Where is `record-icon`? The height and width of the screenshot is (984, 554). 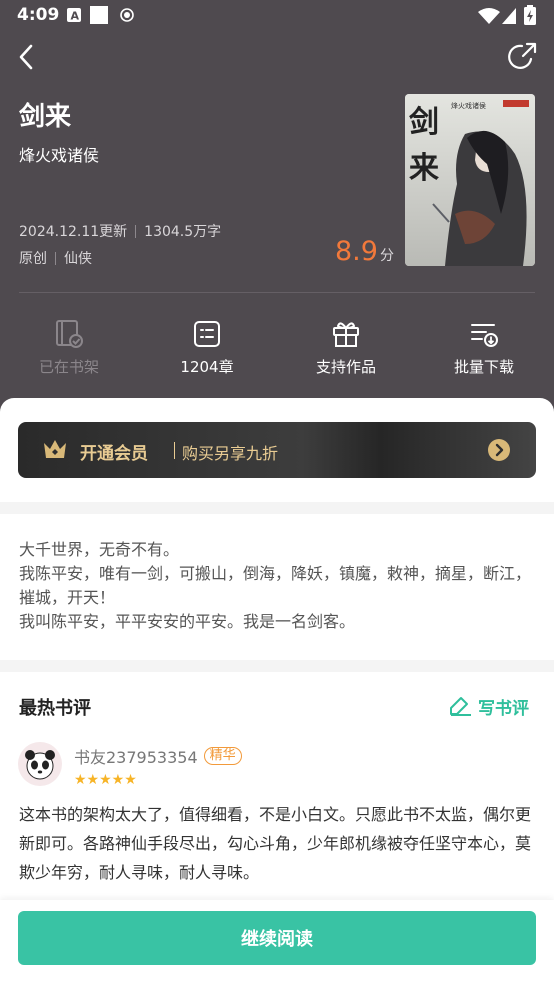
record-icon is located at coordinates (127, 15).